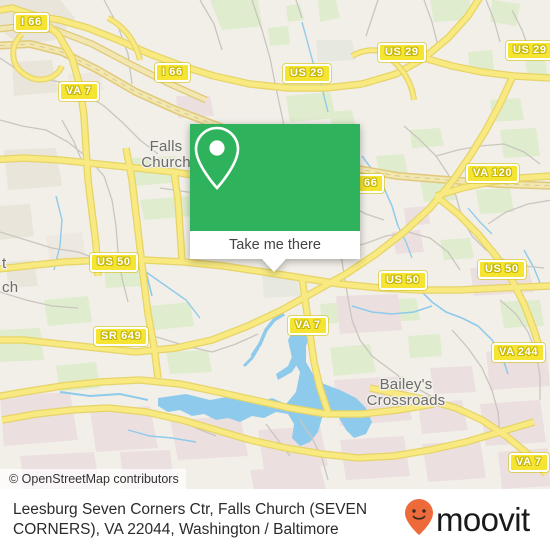  What do you see at coordinates (502, 269) in the screenshot?
I see `road-shield-us50-east: US 50` at bounding box center [502, 269].